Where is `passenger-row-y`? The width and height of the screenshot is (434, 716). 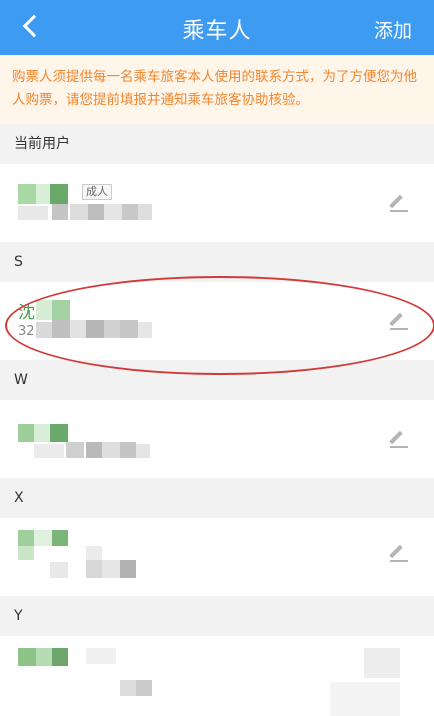
passenger-row-y is located at coordinates (217, 676).